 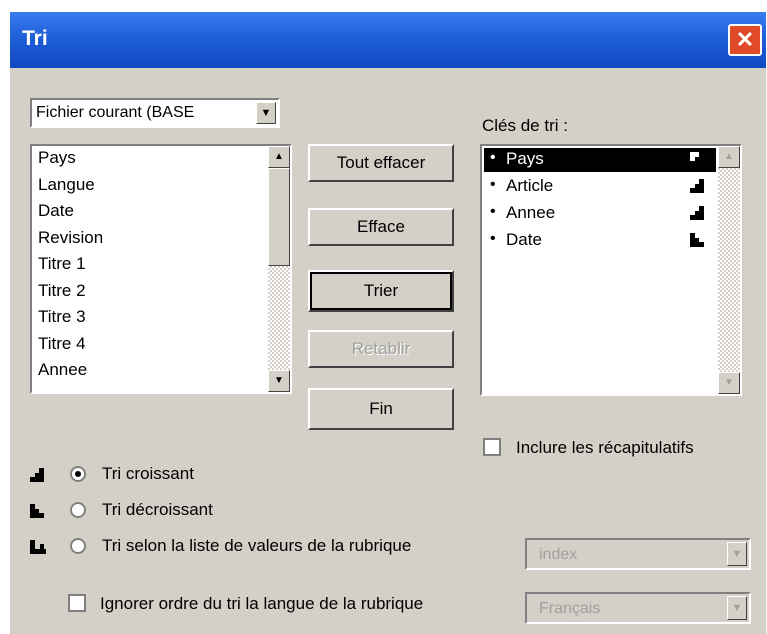 I want to click on recap-checkbox-label: Inclure les récapitulatifs, so click(x=605, y=447).